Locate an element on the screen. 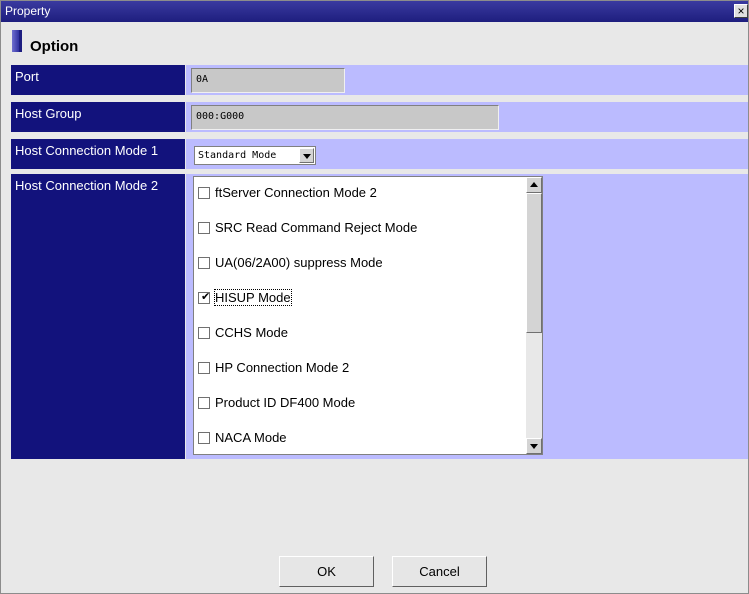 This screenshot has width=749, height=594. option-label: CCHS Mode is located at coordinates (251, 332).